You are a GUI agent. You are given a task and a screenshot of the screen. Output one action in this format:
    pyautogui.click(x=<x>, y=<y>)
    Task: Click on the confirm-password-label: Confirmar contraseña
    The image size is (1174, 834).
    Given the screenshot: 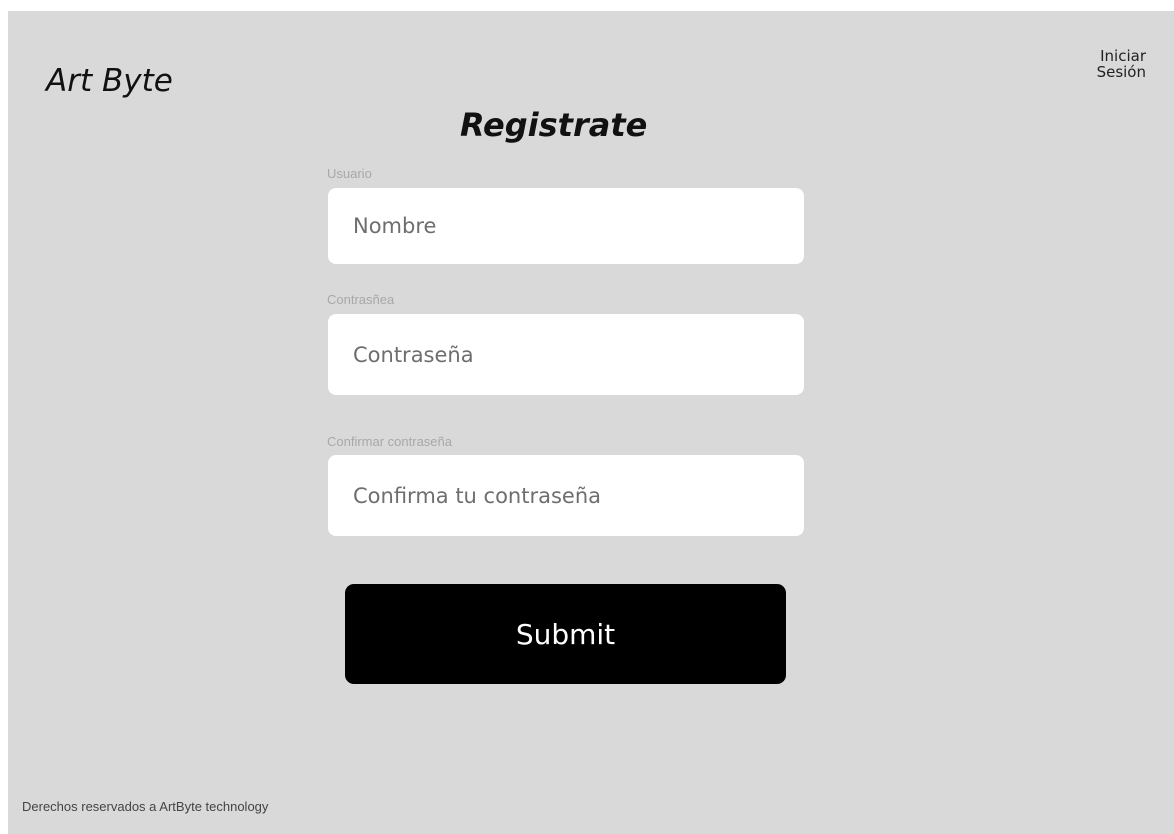 What is the action you would take?
    pyautogui.click(x=389, y=441)
    